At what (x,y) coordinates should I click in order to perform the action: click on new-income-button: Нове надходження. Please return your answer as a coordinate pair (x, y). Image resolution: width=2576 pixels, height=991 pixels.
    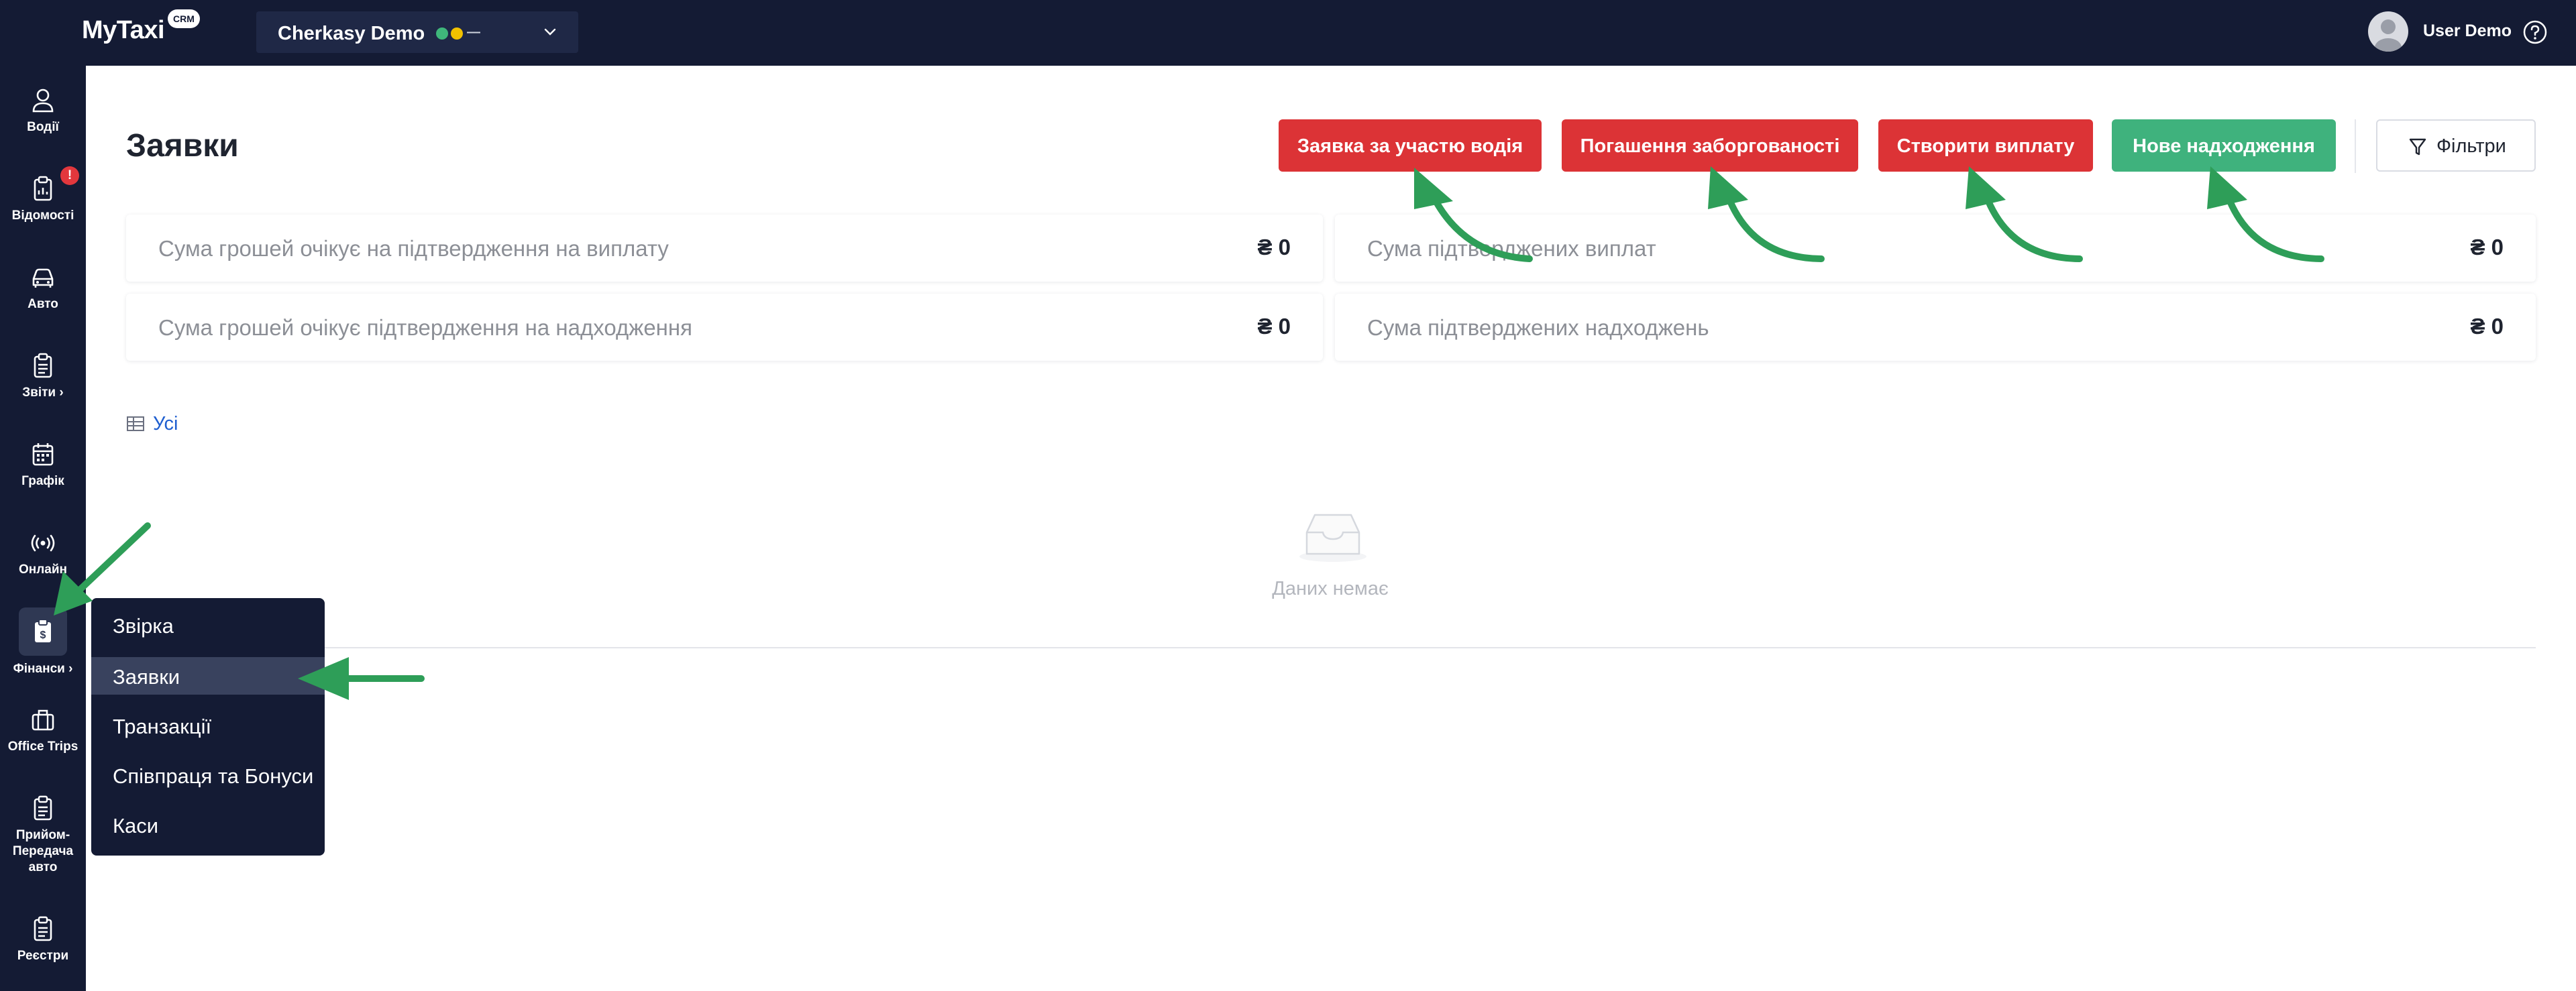
    Looking at the image, I should click on (2224, 145).